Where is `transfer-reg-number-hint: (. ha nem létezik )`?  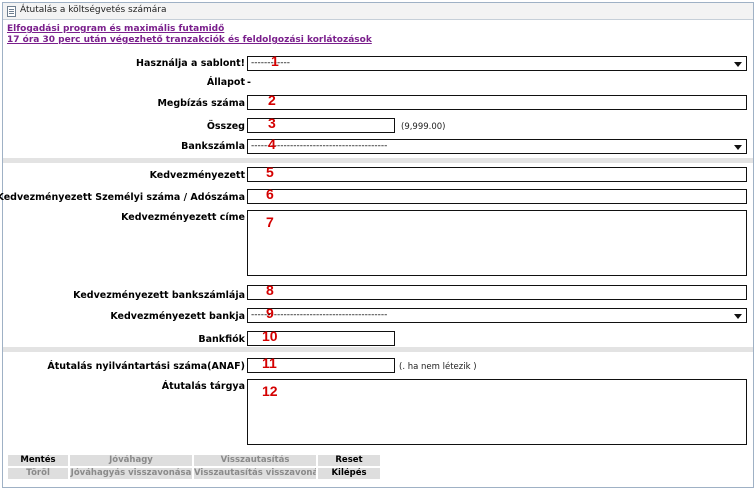 transfer-reg-number-hint: (. ha nem létezik ) is located at coordinates (438, 367).